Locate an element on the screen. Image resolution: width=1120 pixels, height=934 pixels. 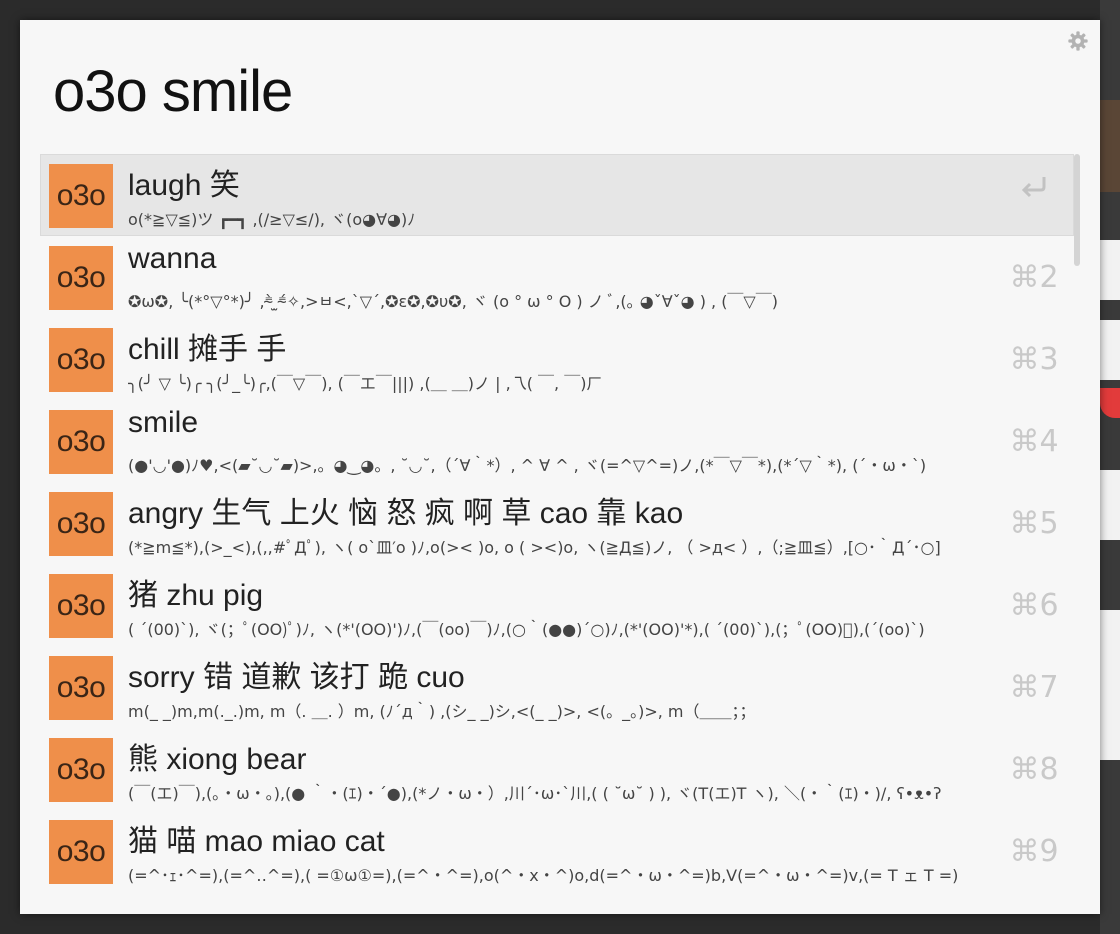
search-input: o3o smile is located at coordinates (173, 91).